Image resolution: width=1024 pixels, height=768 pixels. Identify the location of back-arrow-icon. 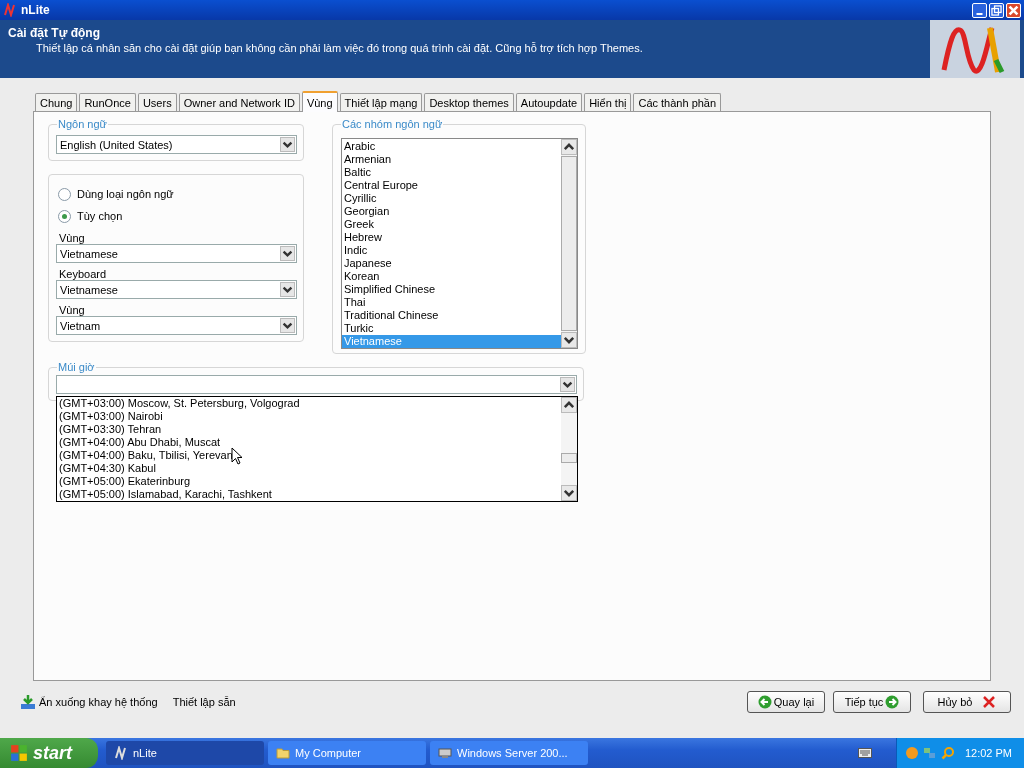
(764, 702).